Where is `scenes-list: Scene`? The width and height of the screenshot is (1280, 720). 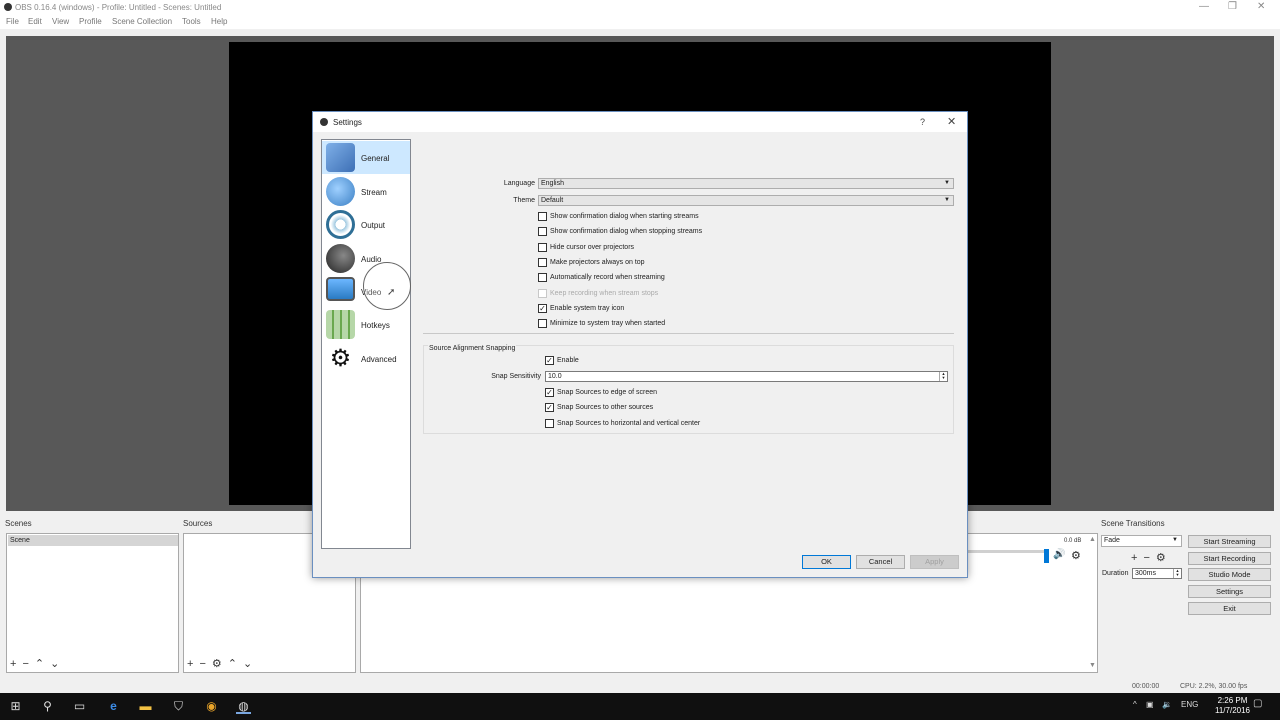 scenes-list: Scene is located at coordinates (92, 603).